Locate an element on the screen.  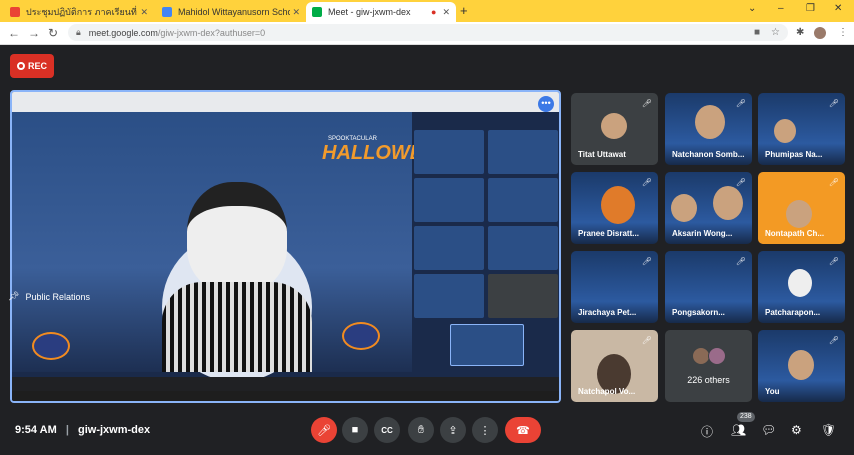
camera-icon: ■ is located at coordinates (757, 32).